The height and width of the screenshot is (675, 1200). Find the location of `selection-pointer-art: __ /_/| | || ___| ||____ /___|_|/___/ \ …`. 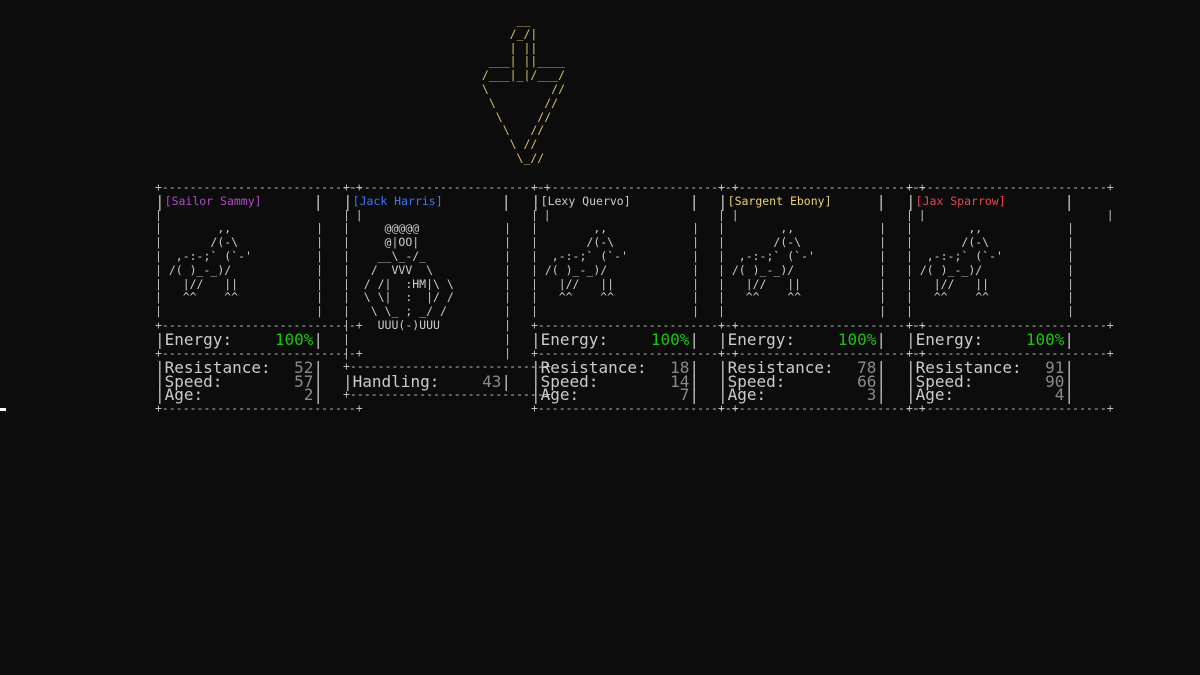

selection-pointer-art: __ /_/| | || ___| ||____ /___|_|/___/ \ … is located at coordinates (523, 89).